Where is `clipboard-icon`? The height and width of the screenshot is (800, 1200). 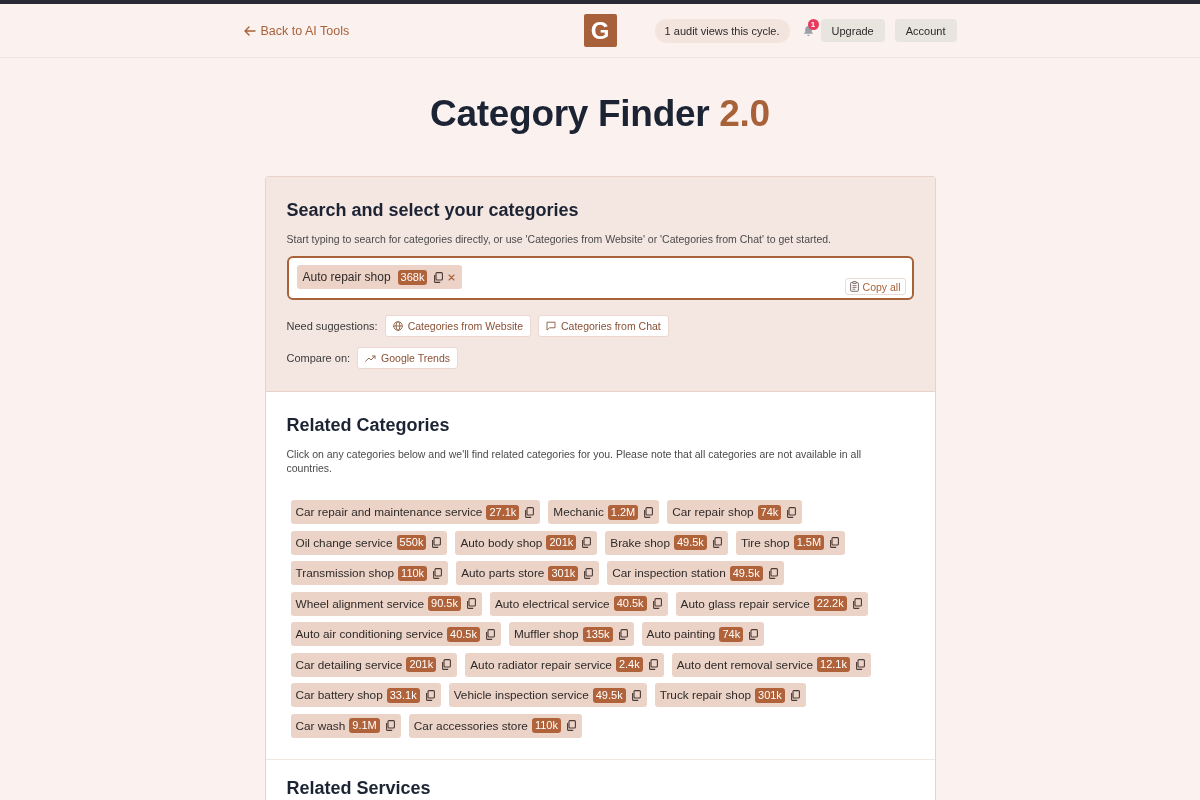 clipboard-icon is located at coordinates (854, 286).